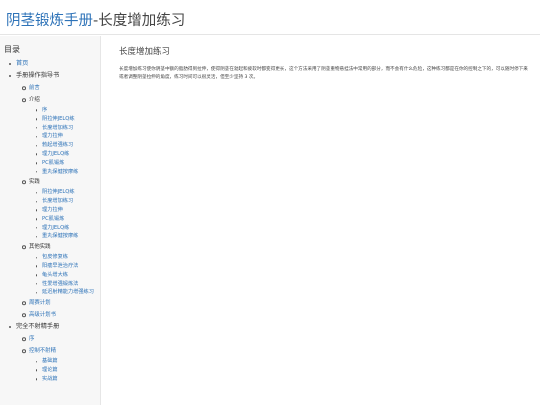  Describe the element at coordinates (12, 49) in the screenshot. I see `toc-title: 目录` at that location.